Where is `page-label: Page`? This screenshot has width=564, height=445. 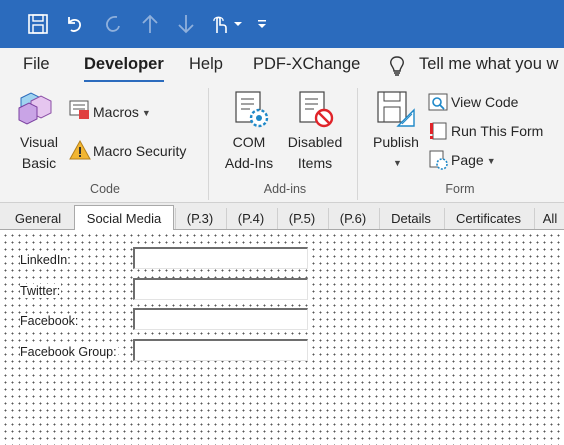 page-label: Page is located at coordinates (467, 160).